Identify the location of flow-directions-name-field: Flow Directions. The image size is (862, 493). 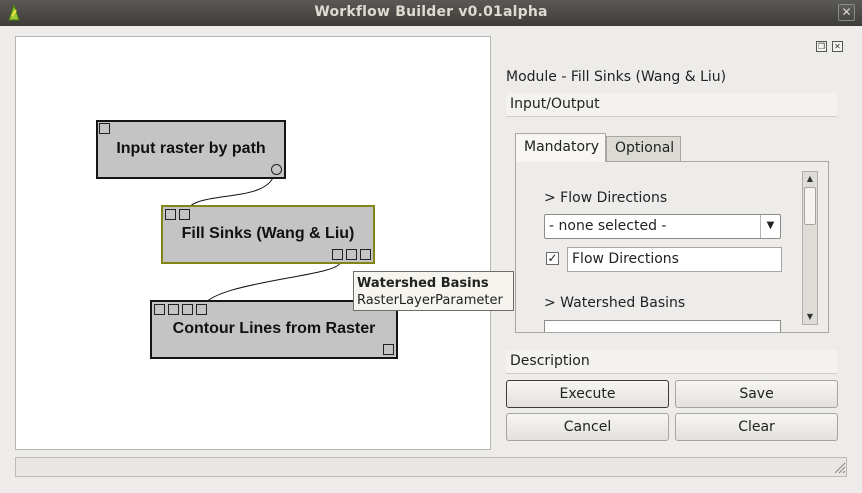
(674, 259).